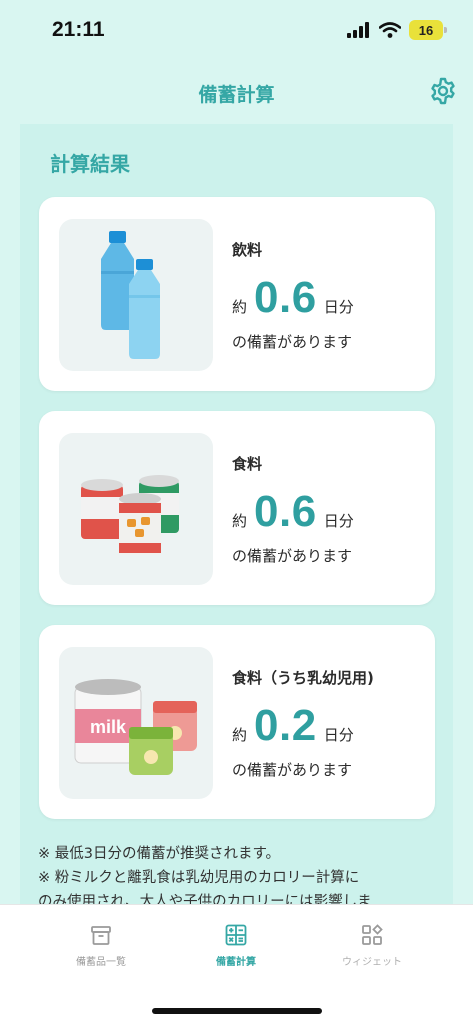 The height and width of the screenshot is (1024, 473). I want to click on infant-food-amount: 約 0.2 日分, so click(293, 726).